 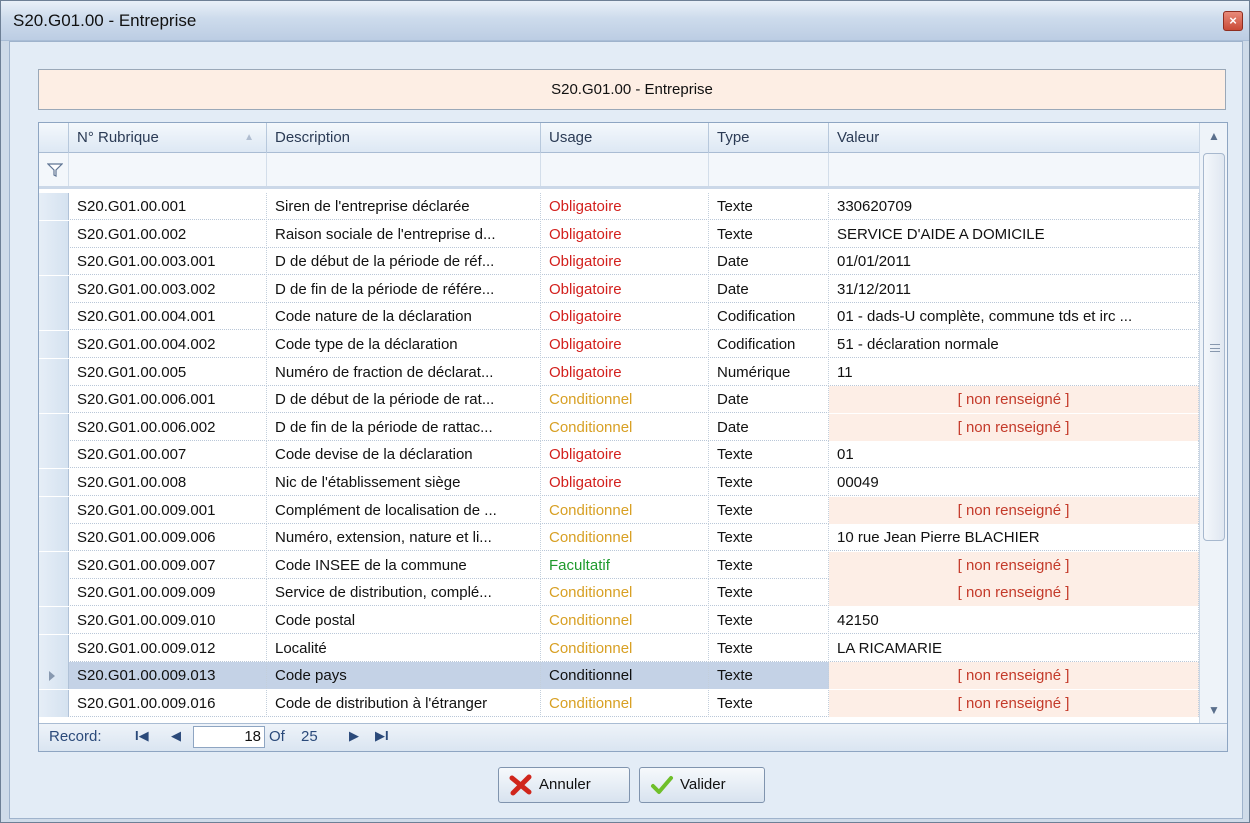 I want to click on last-record-icon: ▶I, so click(x=382, y=736).